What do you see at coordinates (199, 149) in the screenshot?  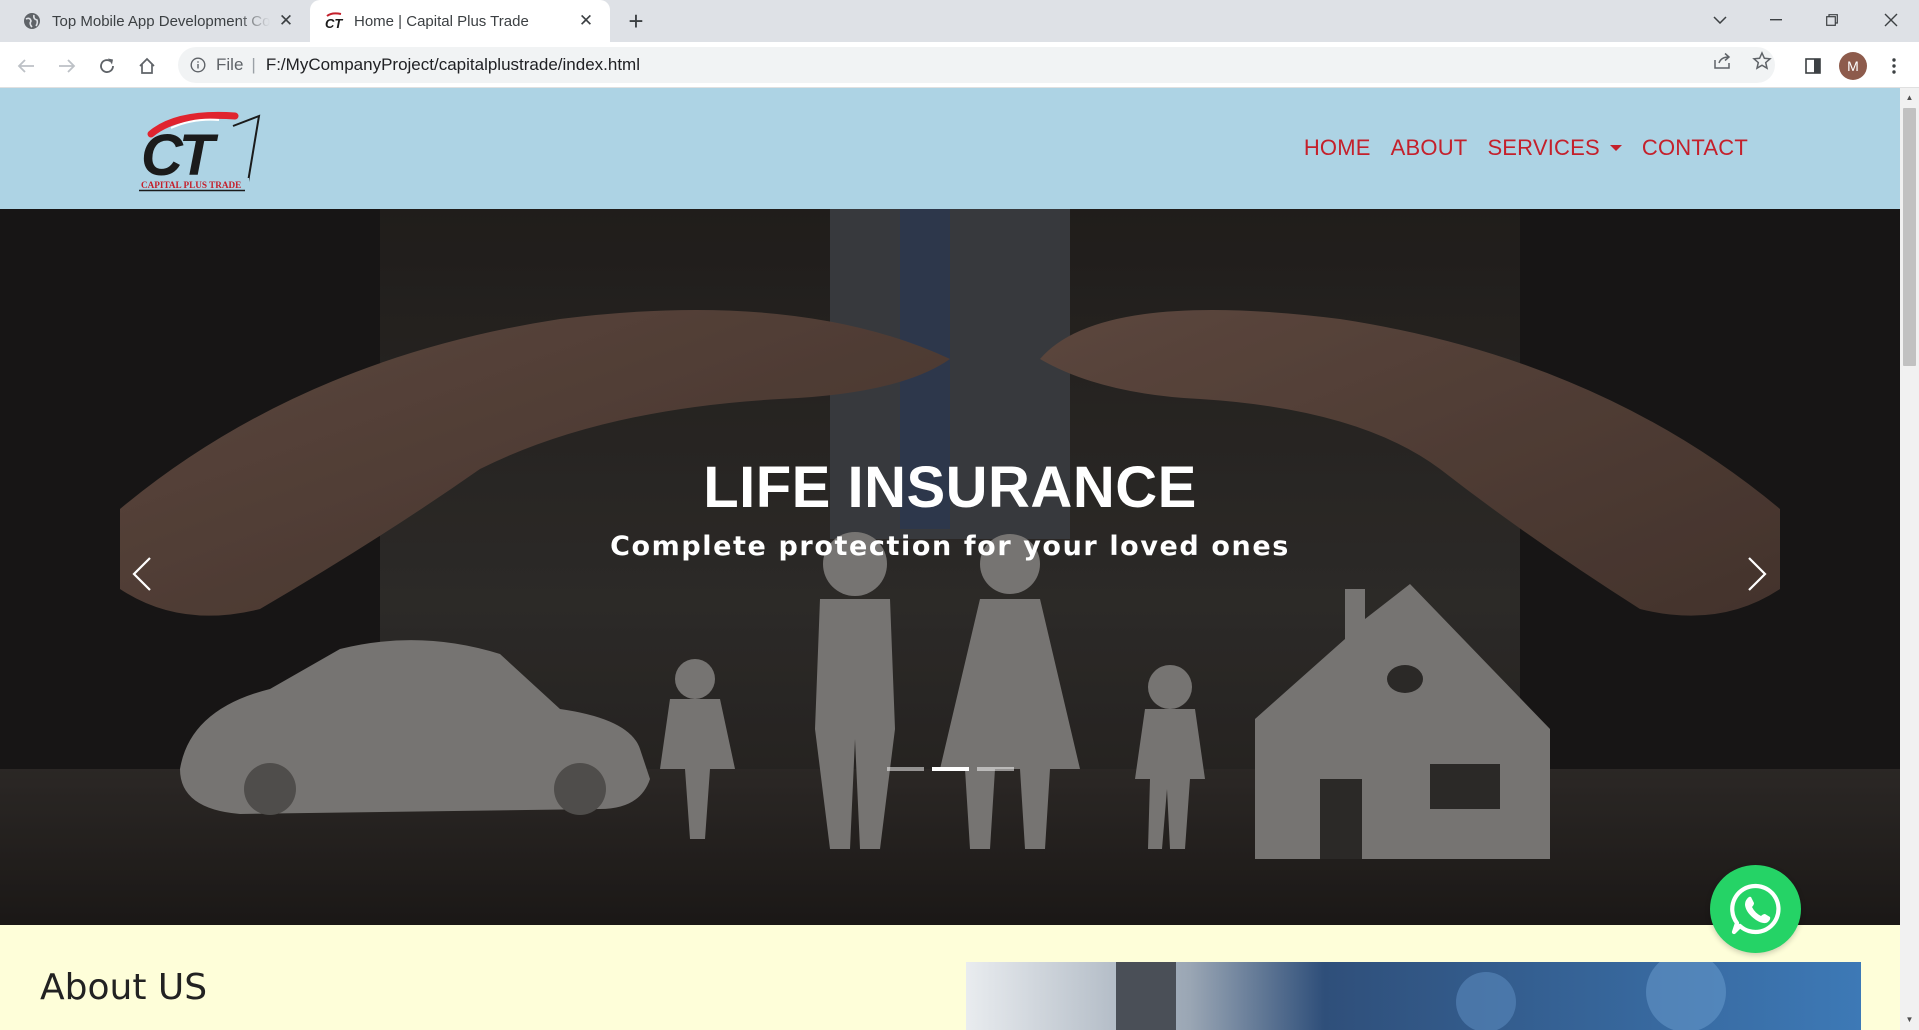 I see `site-logo: CT CAPITAL PLUS TRADE` at bounding box center [199, 149].